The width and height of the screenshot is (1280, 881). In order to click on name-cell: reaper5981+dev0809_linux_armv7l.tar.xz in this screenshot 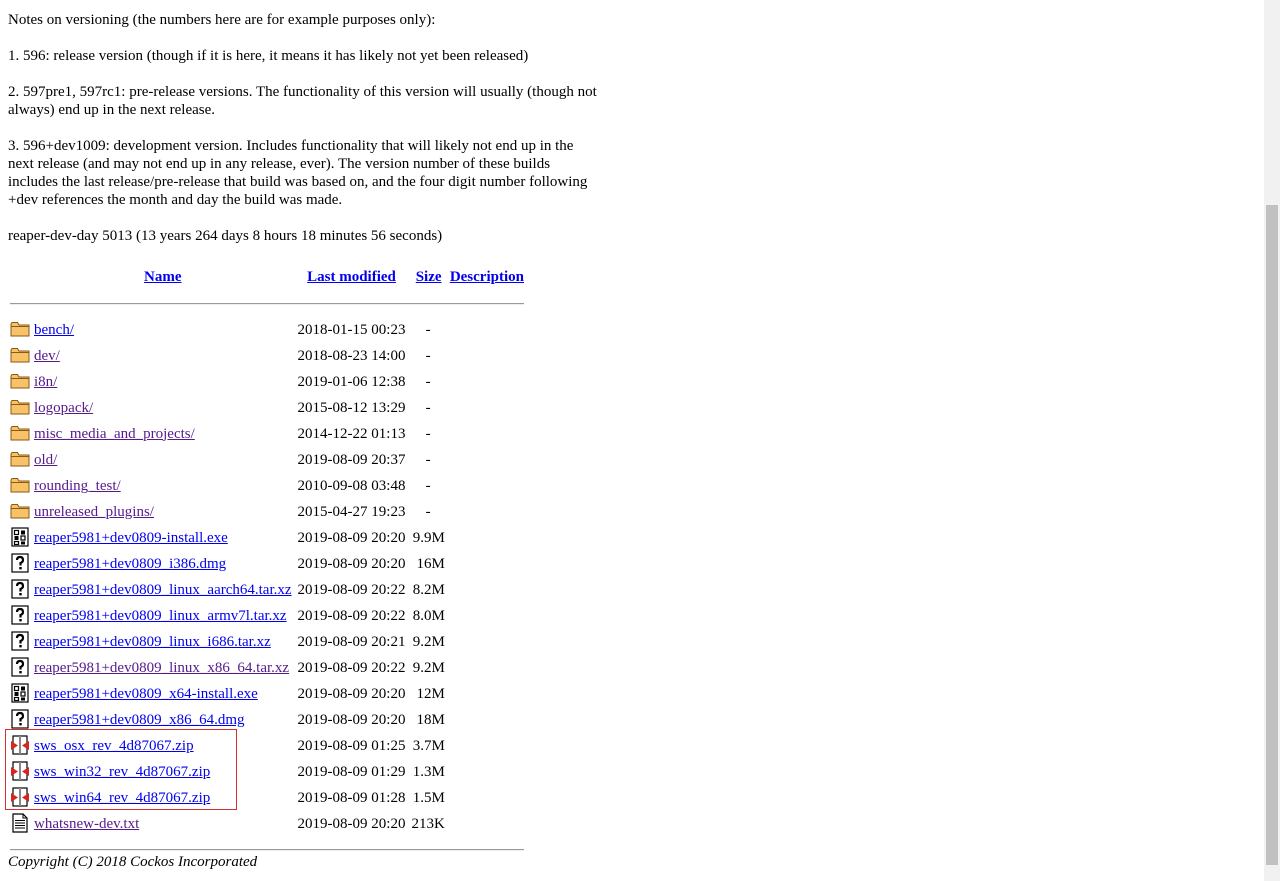, I will do `click(163, 616)`.